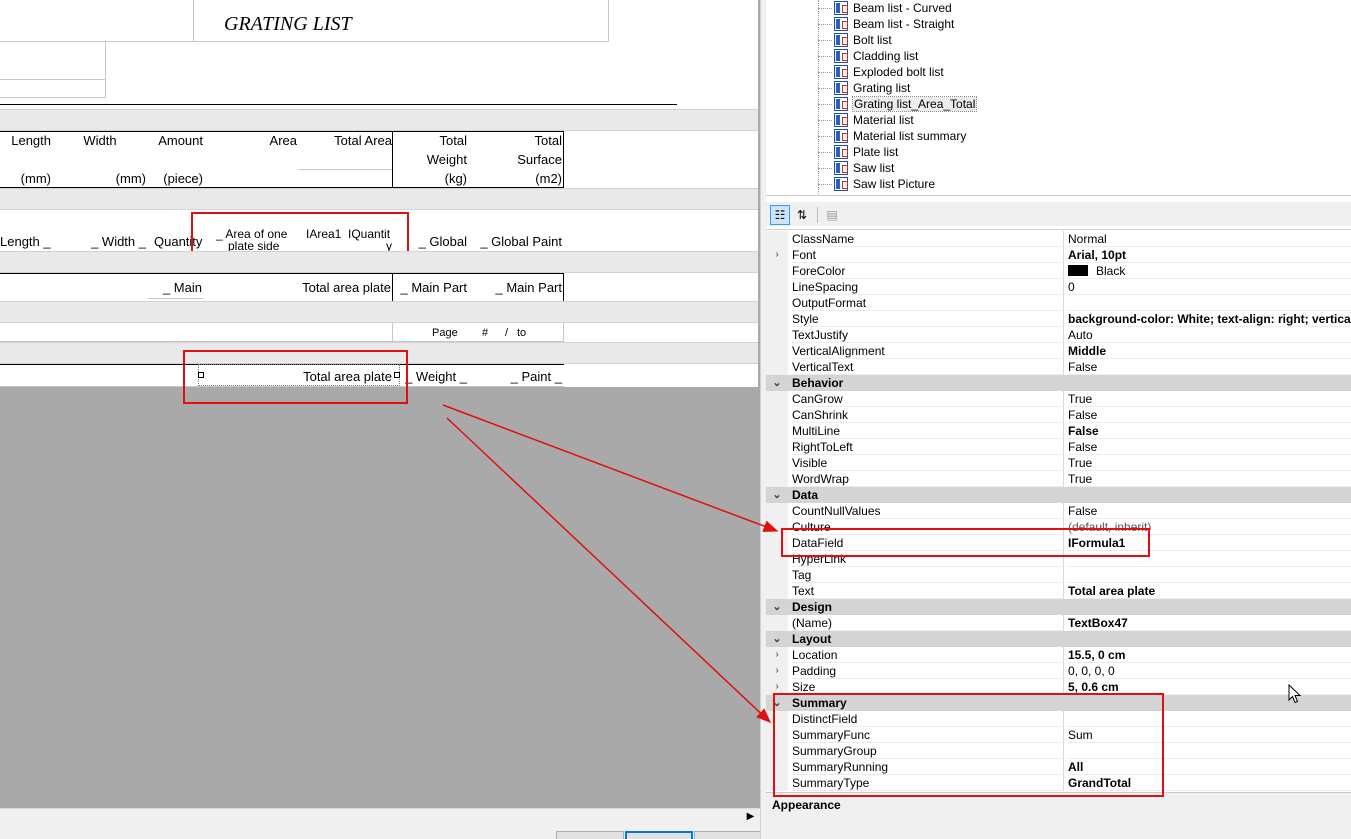 The image size is (1351, 839). Describe the element at coordinates (1058, 607) in the screenshot. I see `property-category: ⌄ Design` at that location.